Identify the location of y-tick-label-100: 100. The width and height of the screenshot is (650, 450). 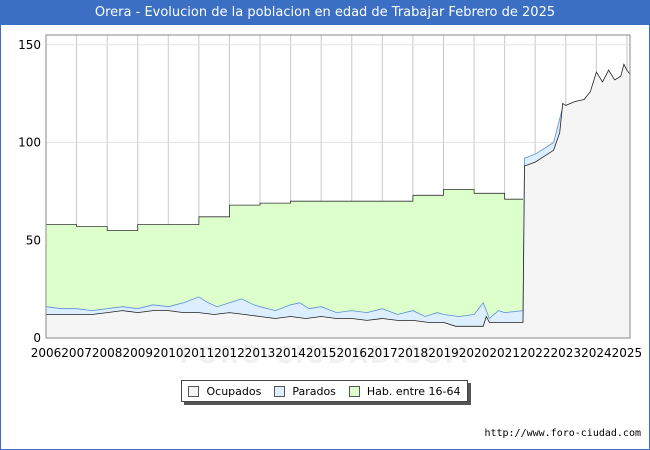
(29, 143).